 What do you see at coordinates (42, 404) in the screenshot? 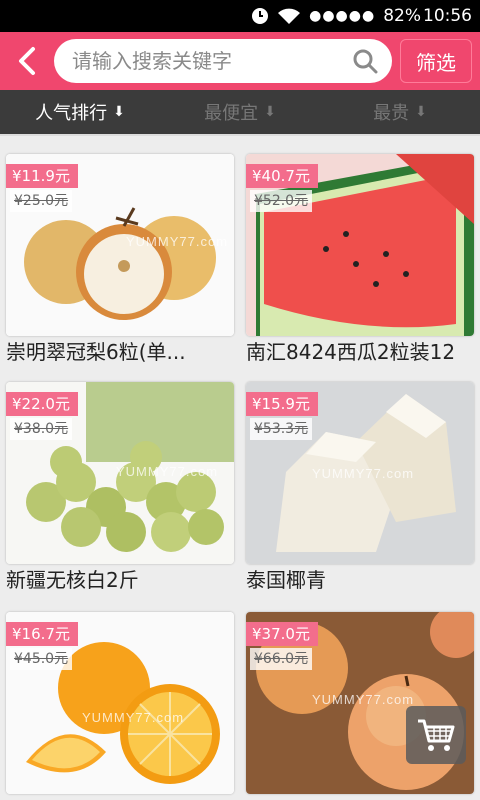
I see `price-tag: ¥22.0元` at bounding box center [42, 404].